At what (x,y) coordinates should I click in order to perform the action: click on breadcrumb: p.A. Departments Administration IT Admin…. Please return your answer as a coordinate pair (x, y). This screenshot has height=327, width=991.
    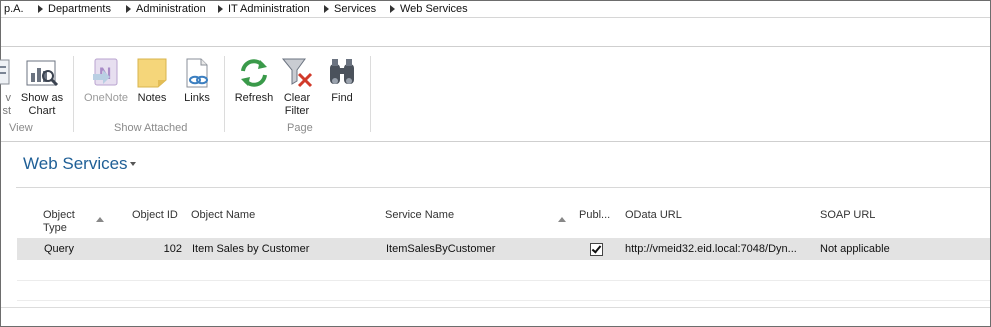
    Looking at the image, I should click on (495, 9).